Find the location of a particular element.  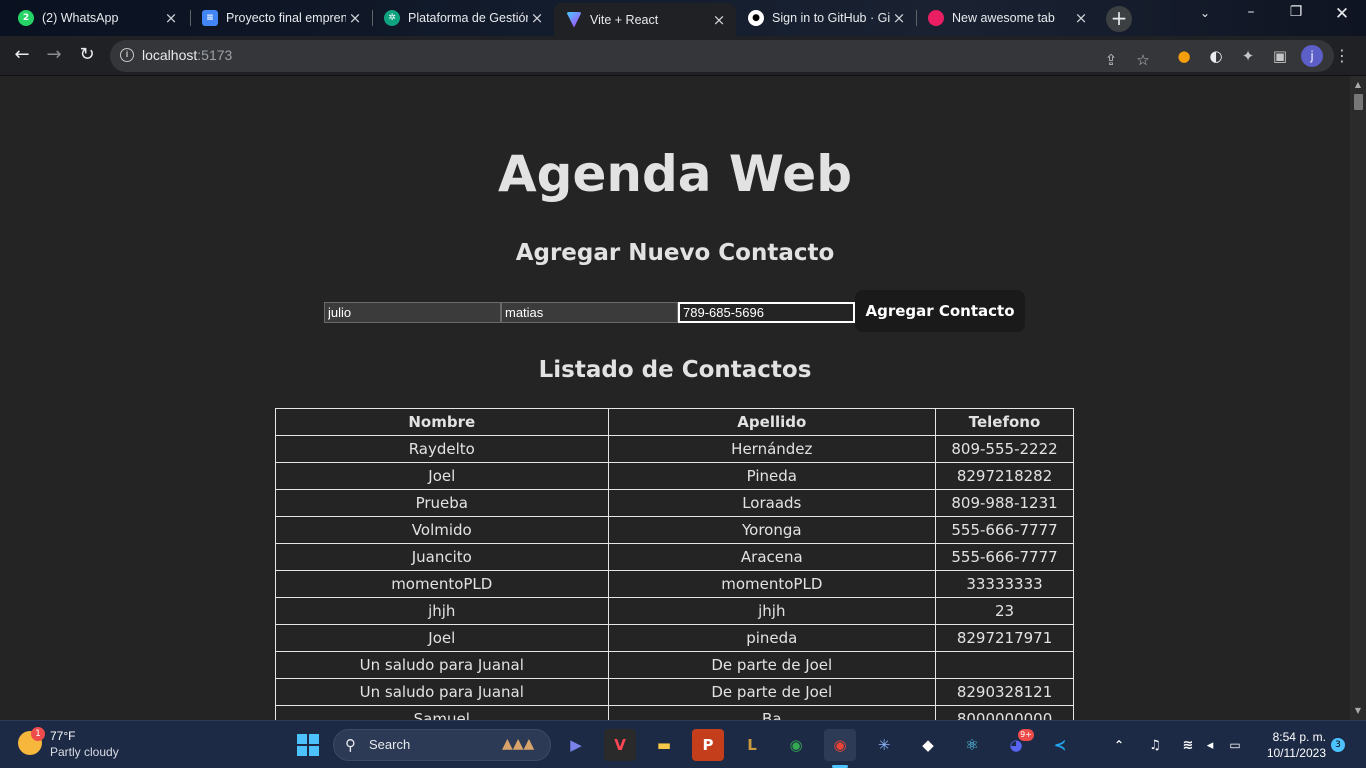

more-menu-icon: ⋮ is located at coordinates (1342, 56).